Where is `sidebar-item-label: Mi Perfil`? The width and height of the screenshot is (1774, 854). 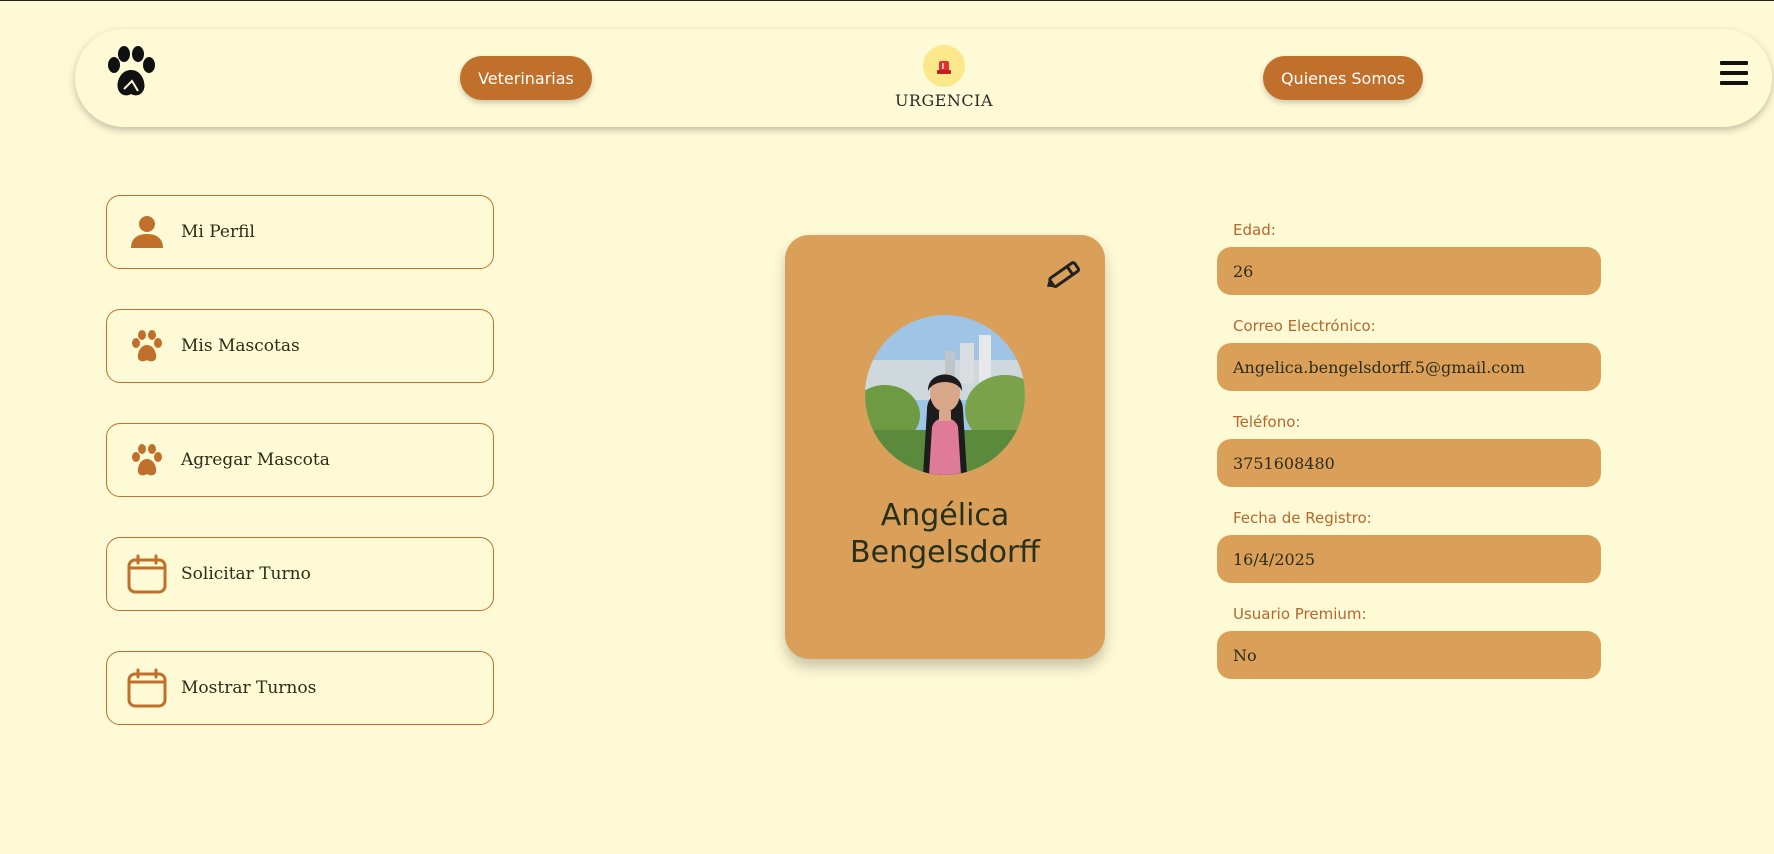 sidebar-item-label: Mi Perfil is located at coordinates (218, 232).